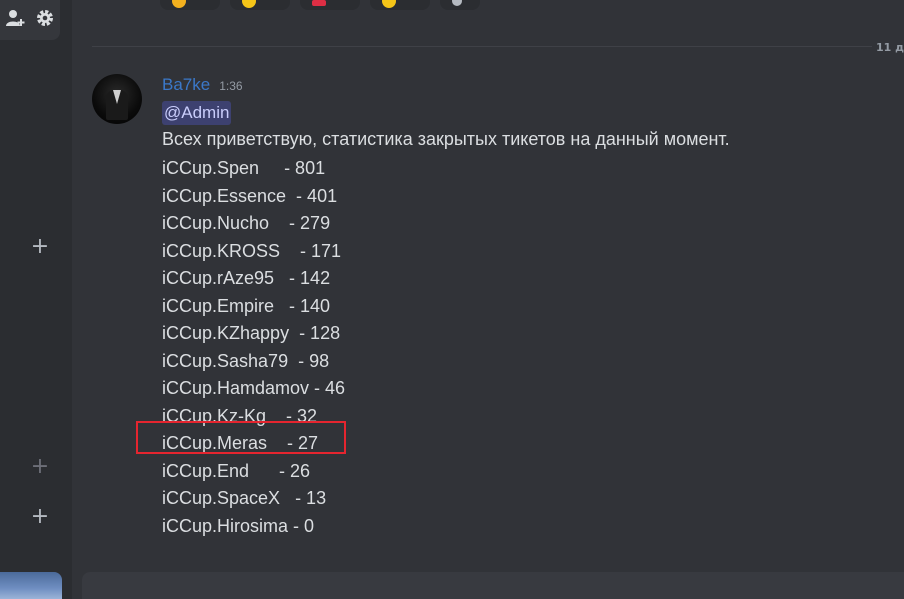  What do you see at coordinates (16, 20) in the screenshot?
I see `add-friend-icon` at bounding box center [16, 20].